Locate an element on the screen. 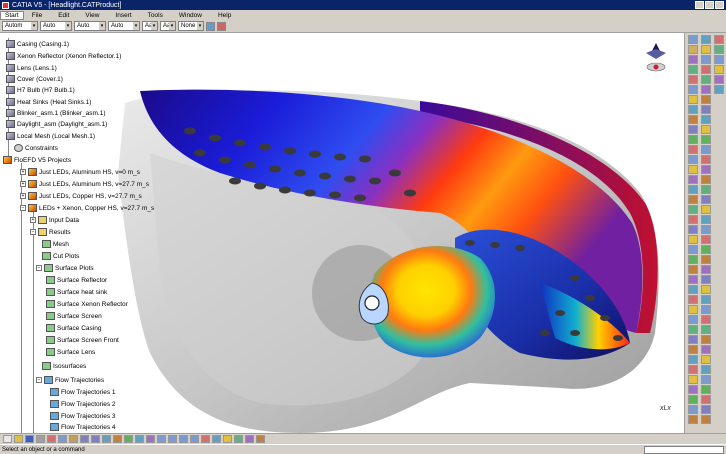 This screenshot has width=726, height=454. iso-view-icon is located at coordinates (216, 439).